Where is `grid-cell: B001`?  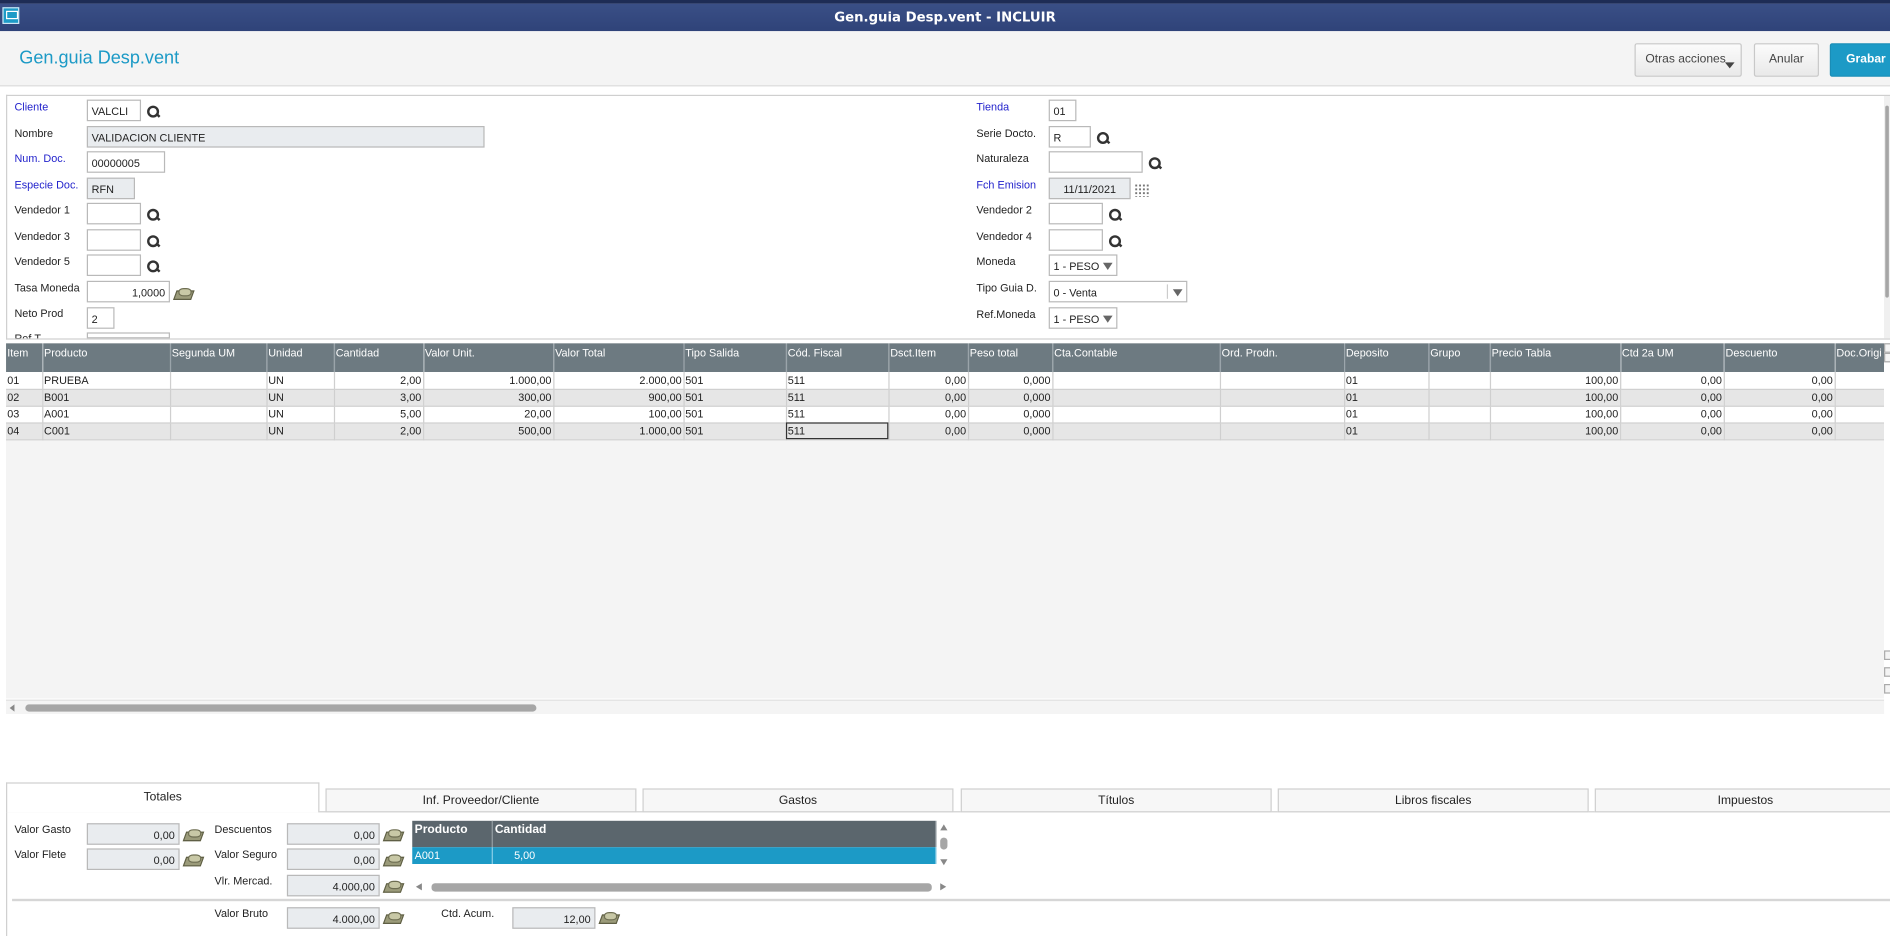
grid-cell: B001 is located at coordinates (106, 397).